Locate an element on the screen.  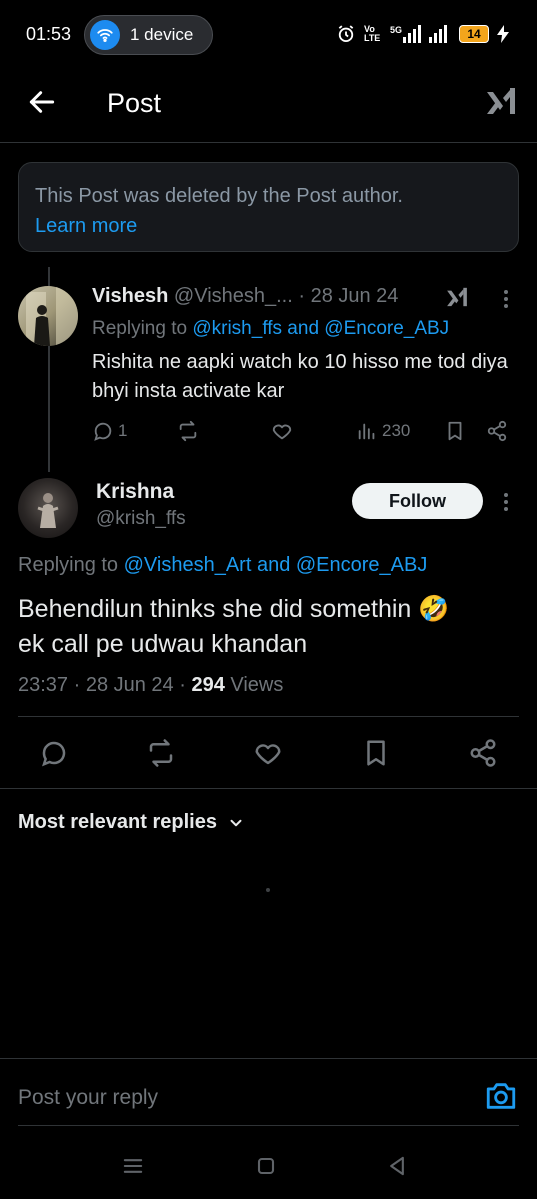
status-time: 01:53 is located at coordinates (49, 34).